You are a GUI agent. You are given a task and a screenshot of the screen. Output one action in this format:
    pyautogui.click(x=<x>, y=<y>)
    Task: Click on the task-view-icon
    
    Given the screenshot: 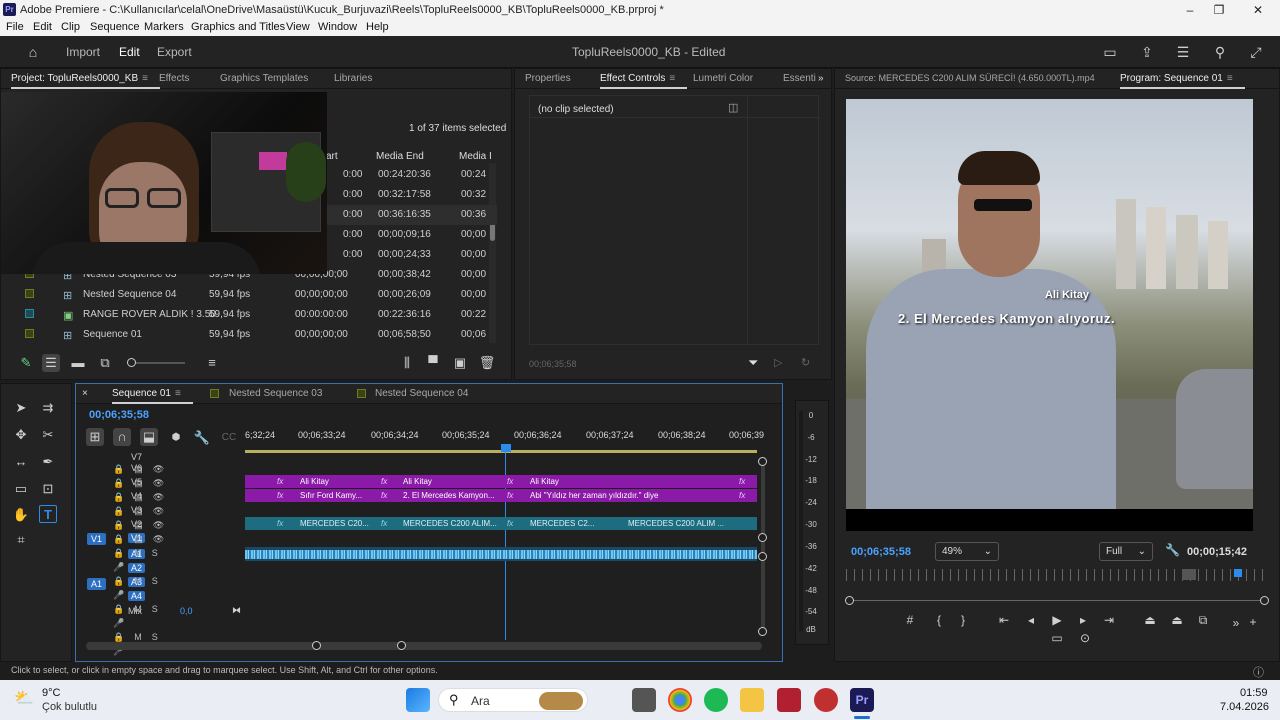 What is the action you would take?
    pyautogui.click(x=644, y=700)
    